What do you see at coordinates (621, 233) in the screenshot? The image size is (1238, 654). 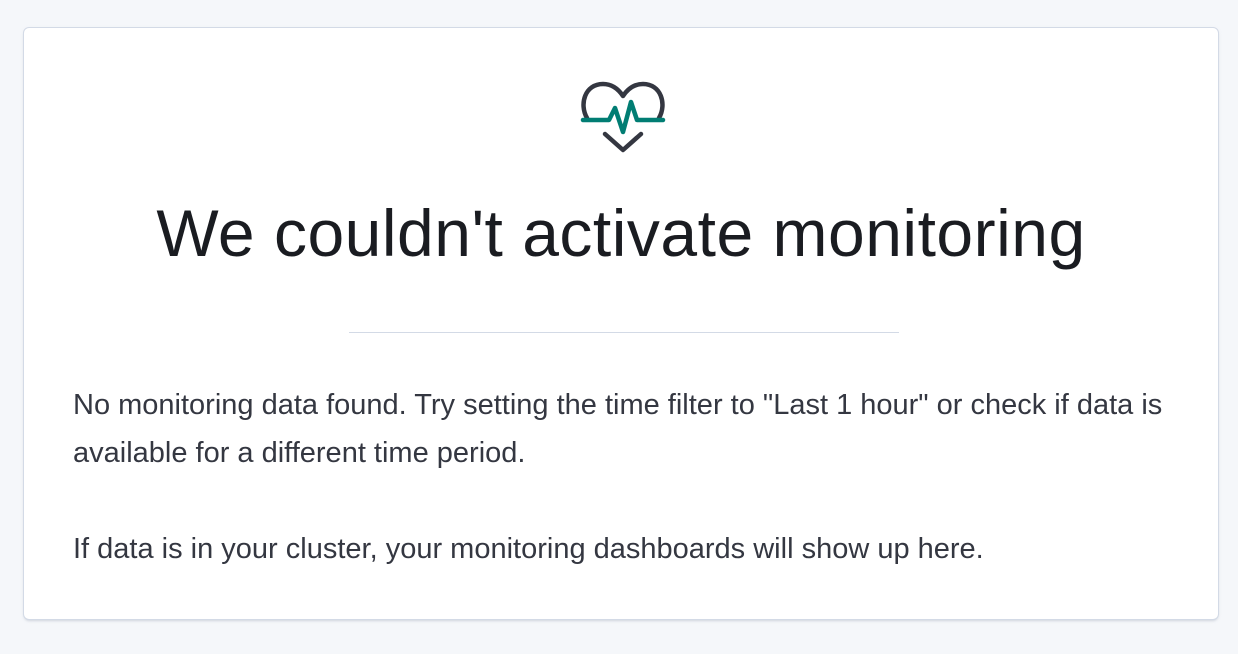 I see `empty-state-title: We couldn't activate monitoring` at bounding box center [621, 233].